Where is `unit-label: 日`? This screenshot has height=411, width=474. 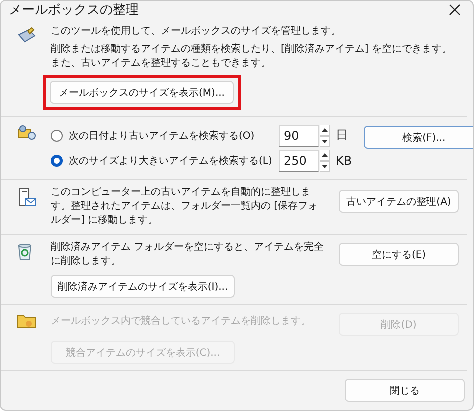 unit-label: 日 is located at coordinates (342, 135).